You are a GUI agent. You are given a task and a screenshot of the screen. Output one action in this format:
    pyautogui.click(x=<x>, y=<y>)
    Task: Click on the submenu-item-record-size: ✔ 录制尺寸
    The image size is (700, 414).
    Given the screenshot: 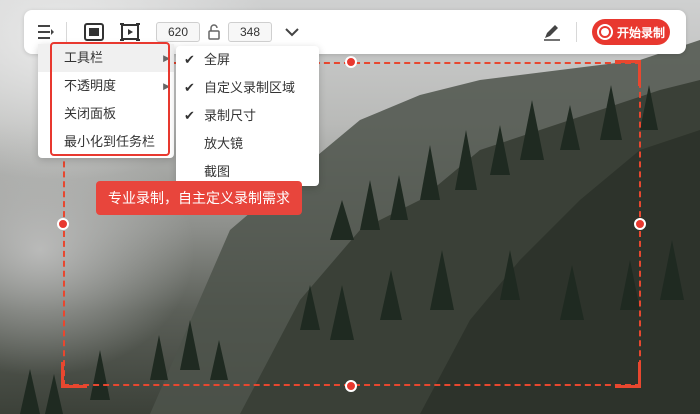 What is the action you would take?
    pyautogui.click(x=247, y=116)
    